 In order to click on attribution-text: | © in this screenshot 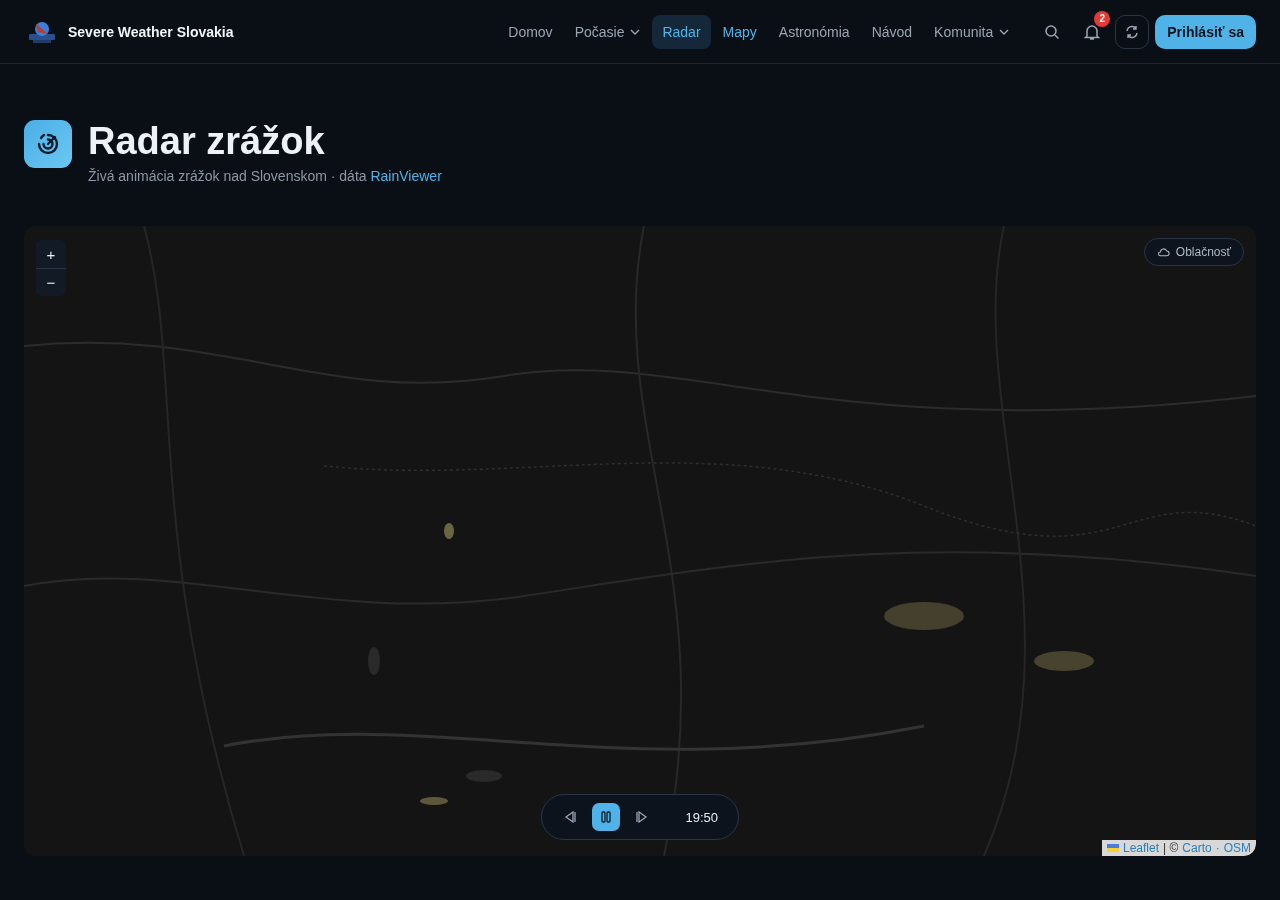, I will do `click(1171, 848)`.